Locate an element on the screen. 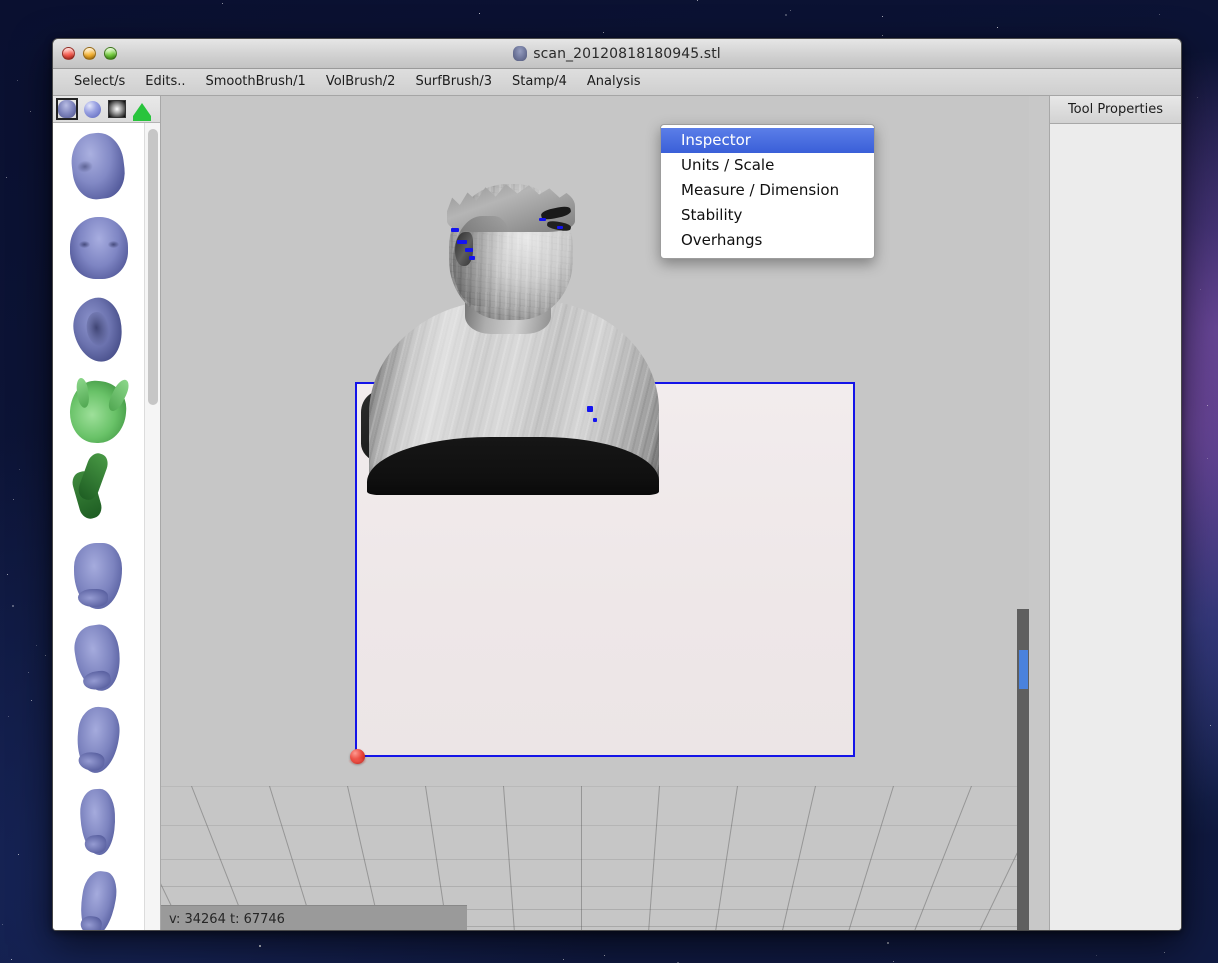  thumb-face-front is located at coordinates (99, 249).